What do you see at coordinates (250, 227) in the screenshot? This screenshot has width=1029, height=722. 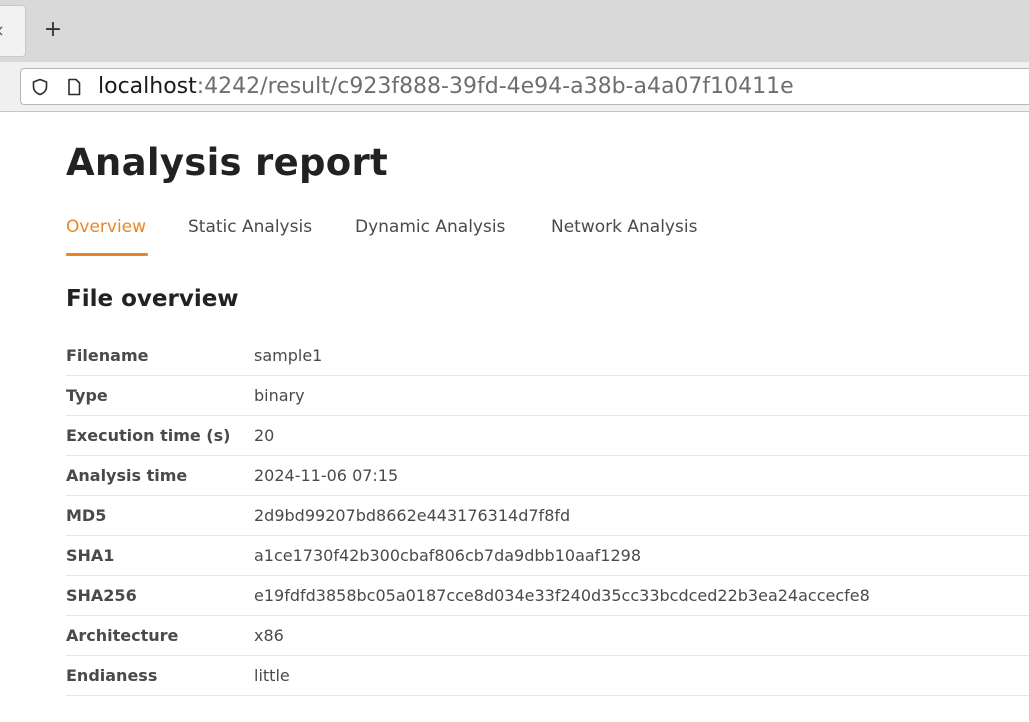 I see `tab-static-analysis: Static Analysis` at bounding box center [250, 227].